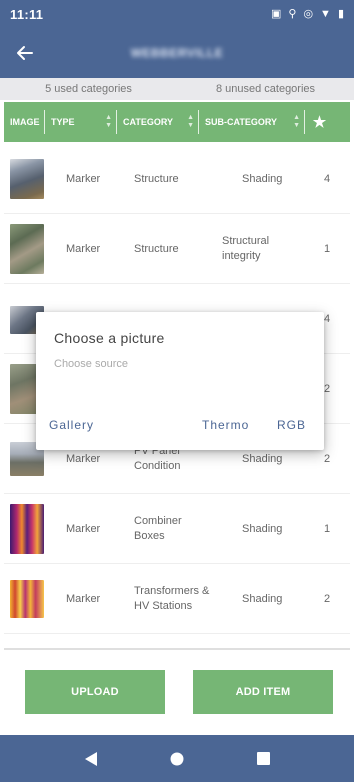 This screenshot has height=782, width=354. I want to click on page-title: WEBBERVILLE, so click(177, 53).